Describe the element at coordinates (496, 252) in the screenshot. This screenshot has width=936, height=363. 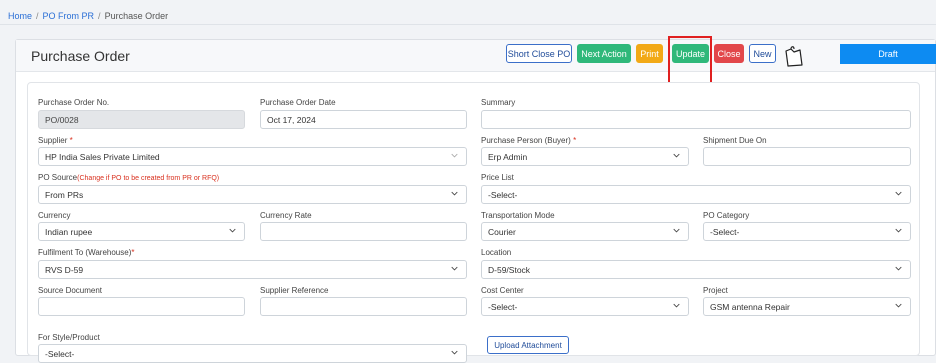
I see `location-label: Location` at that location.